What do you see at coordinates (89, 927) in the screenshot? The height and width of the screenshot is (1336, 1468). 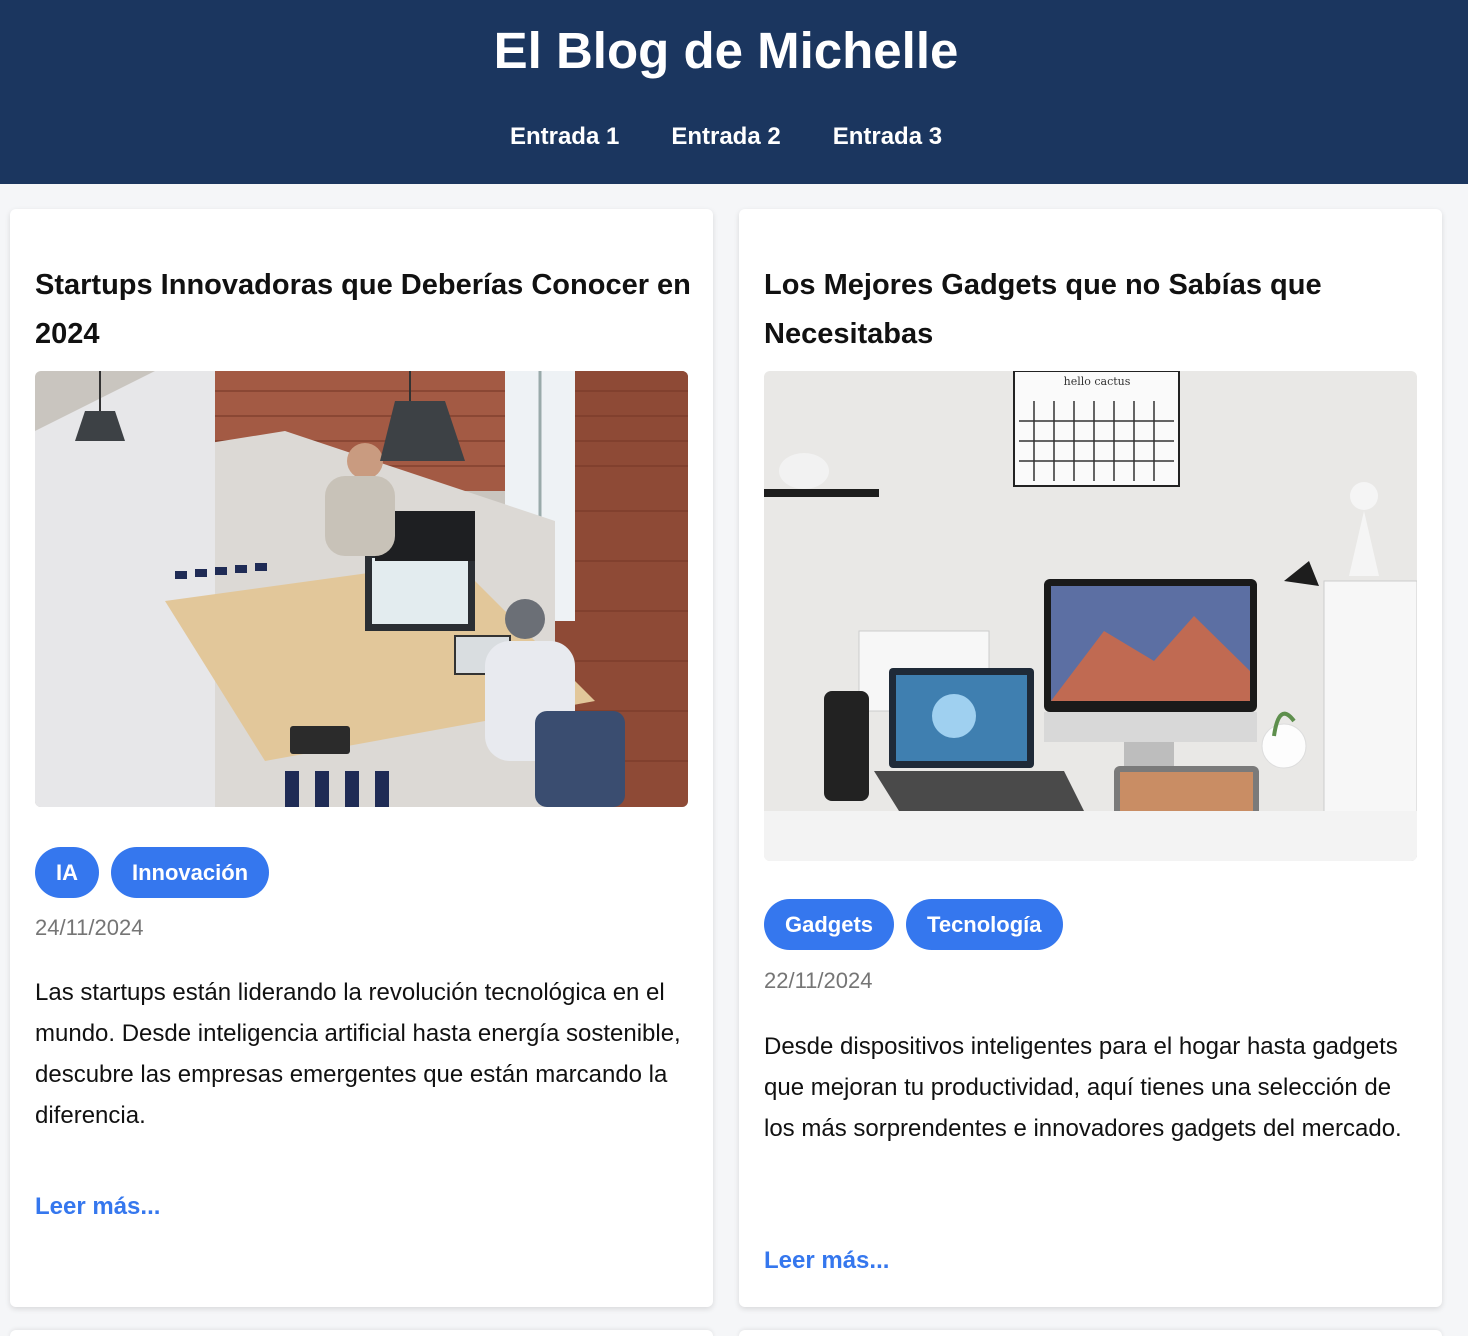 I see `post-date: 24/11/2024` at bounding box center [89, 927].